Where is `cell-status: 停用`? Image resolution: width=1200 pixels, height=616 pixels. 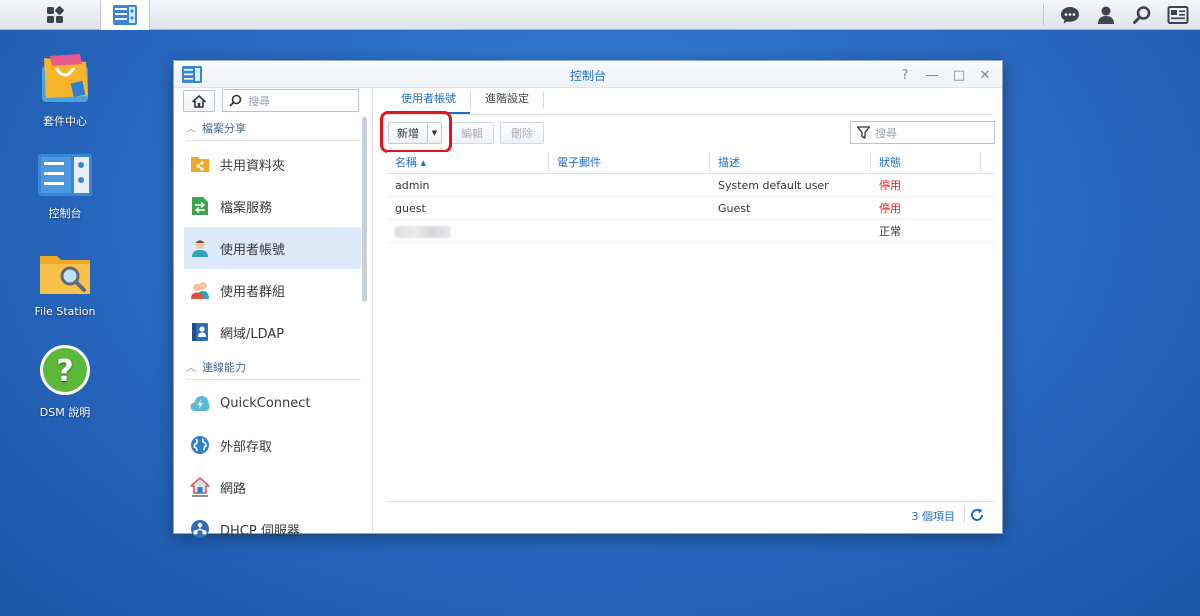 cell-status: 停用 is located at coordinates (890, 208).